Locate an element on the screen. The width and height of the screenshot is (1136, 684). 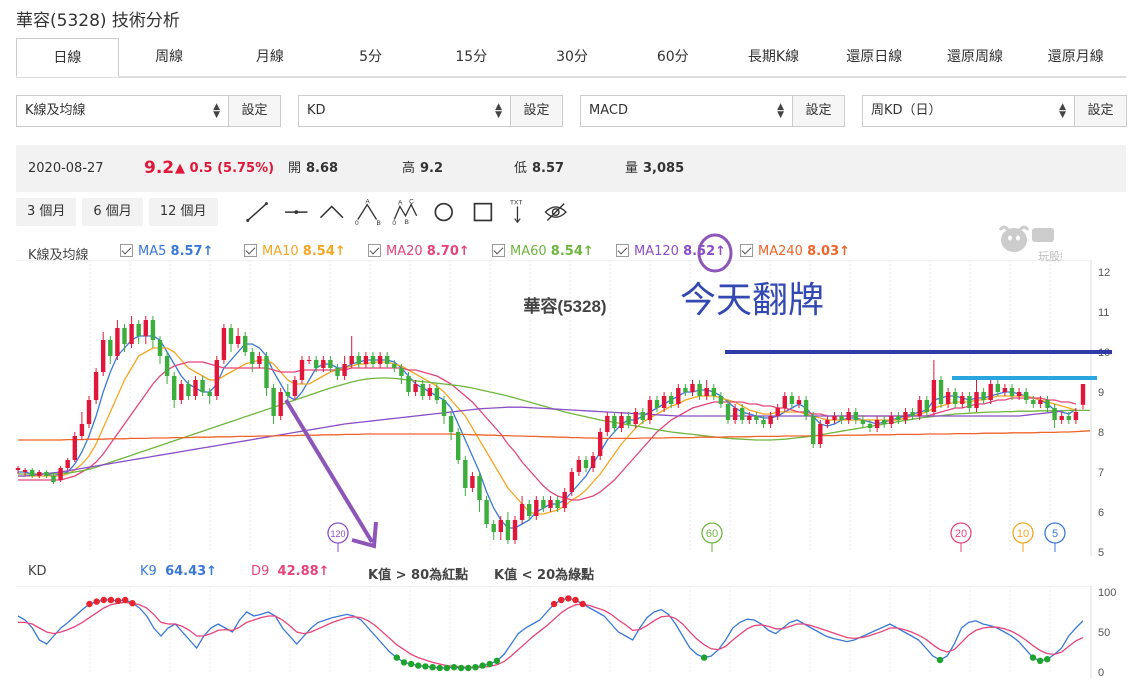
ma20-legend: MA20 8.70↑ is located at coordinates (419, 251).